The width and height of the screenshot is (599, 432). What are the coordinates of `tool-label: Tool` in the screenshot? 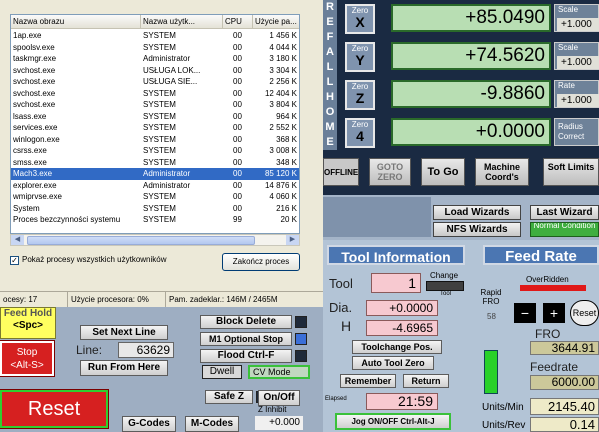 It's located at (341, 283).